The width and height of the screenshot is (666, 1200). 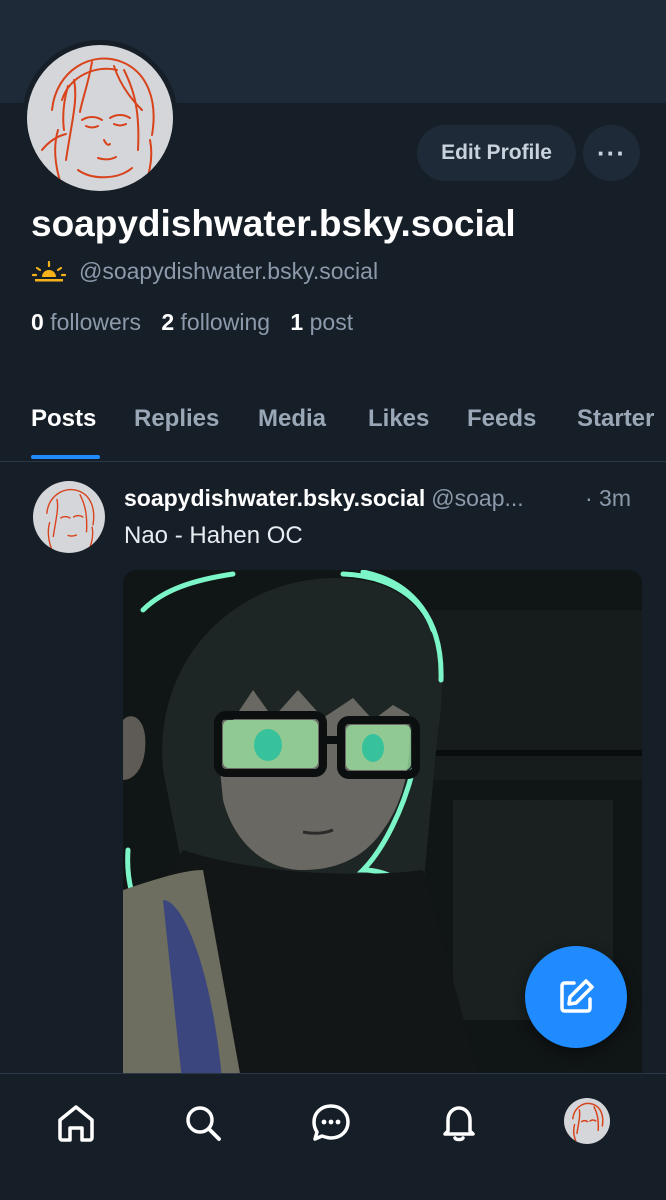 What do you see at coordinates (398, 419) in the screenshot?
I see `tab-likes: Likes` at bounding box center [398, 419].